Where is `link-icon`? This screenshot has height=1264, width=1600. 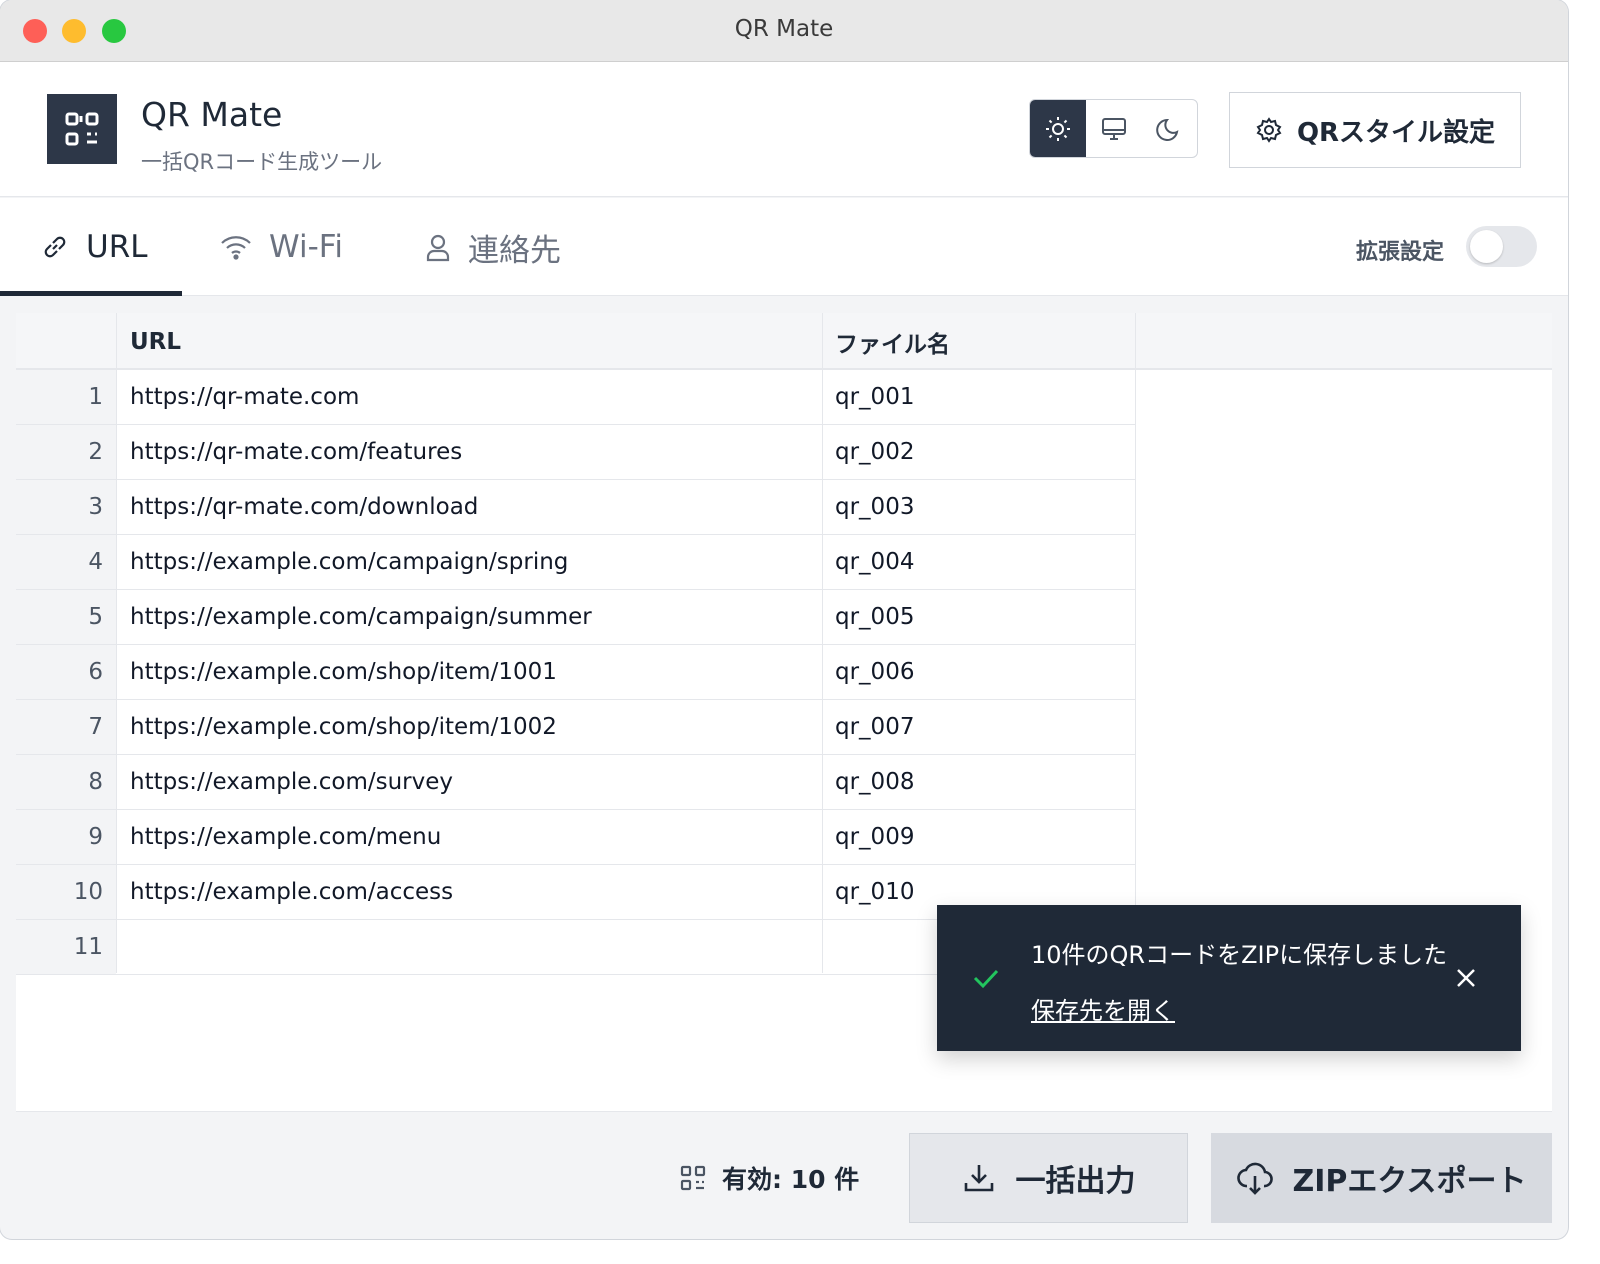
link-icon is located at coordinates (55, 247).